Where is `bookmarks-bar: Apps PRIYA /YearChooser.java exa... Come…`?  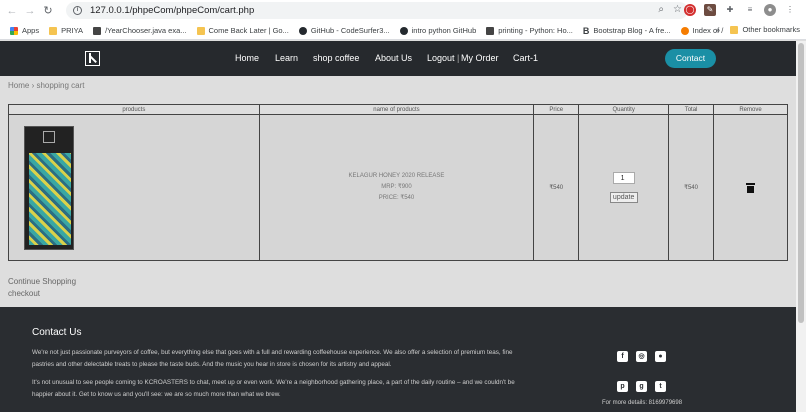
bookmarks-bar: Apps PRIYA /YearChooser.java exa... Come… is located at coordinates (403, 31).